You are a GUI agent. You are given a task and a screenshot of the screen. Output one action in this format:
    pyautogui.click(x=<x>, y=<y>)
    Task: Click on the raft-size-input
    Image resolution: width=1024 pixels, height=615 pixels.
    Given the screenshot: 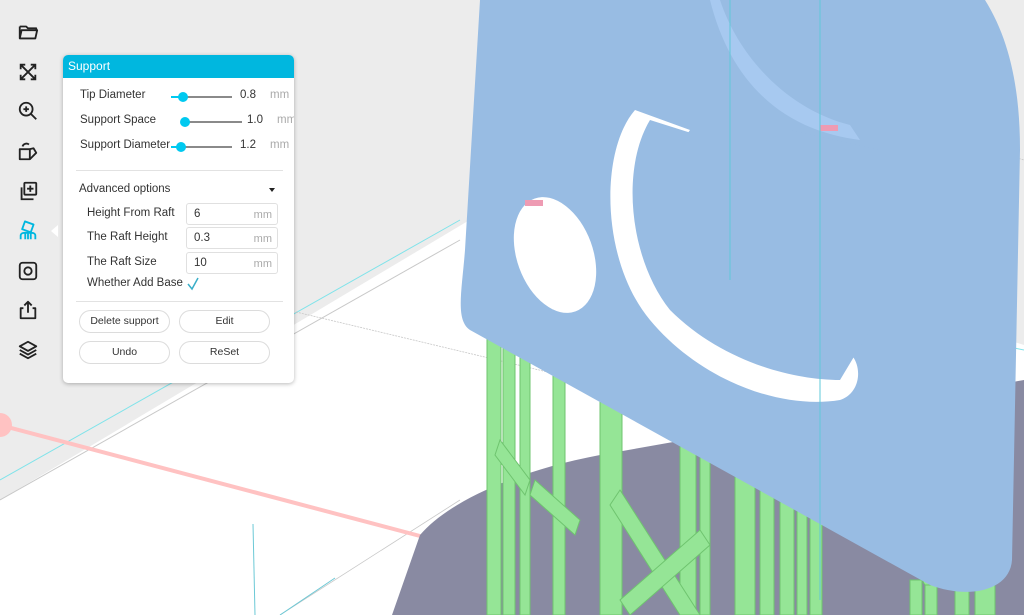 What is the action you would take?
    pyautogui.click(x=216, y=263)
    